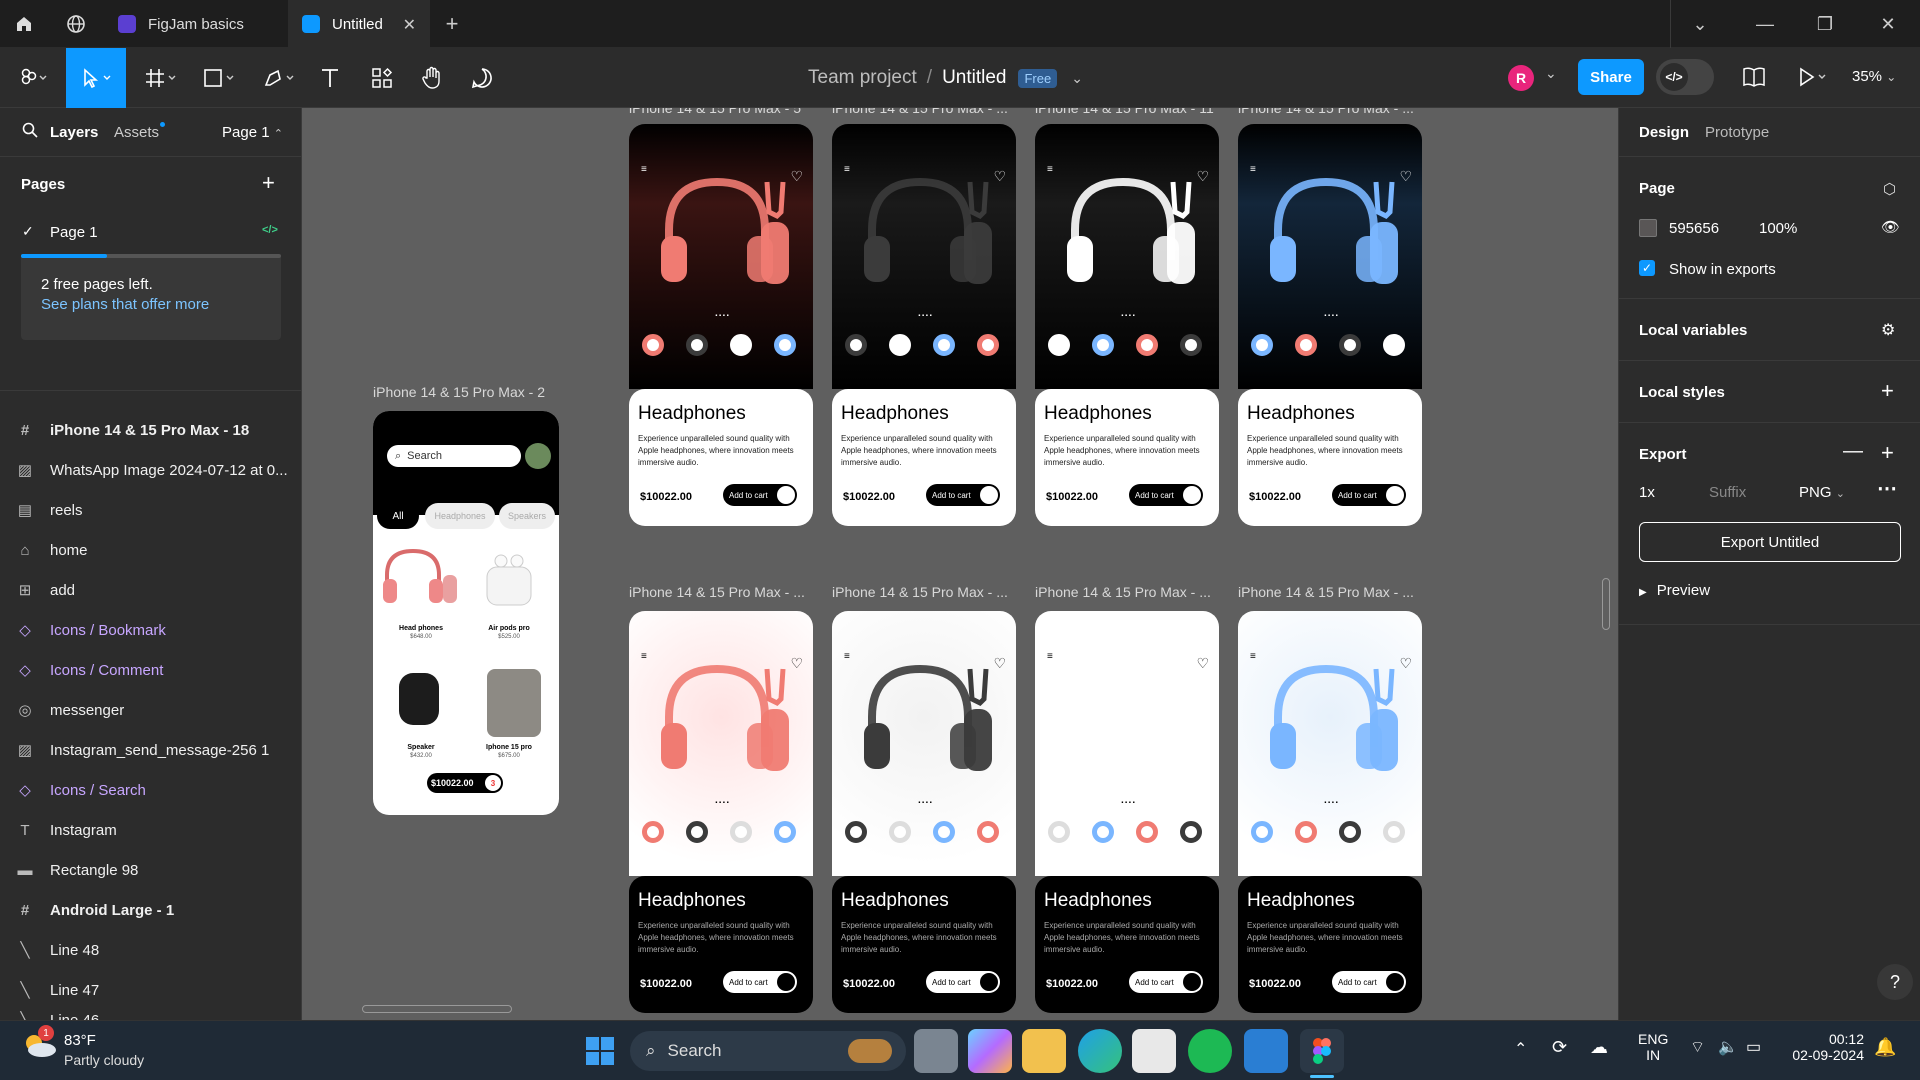 This screenshot has height=1080, width=1920. What do you see at coordinates (34, 78) in the screenshot?
I see `main-menu-figma-icon` at bounding box center [34, 78].